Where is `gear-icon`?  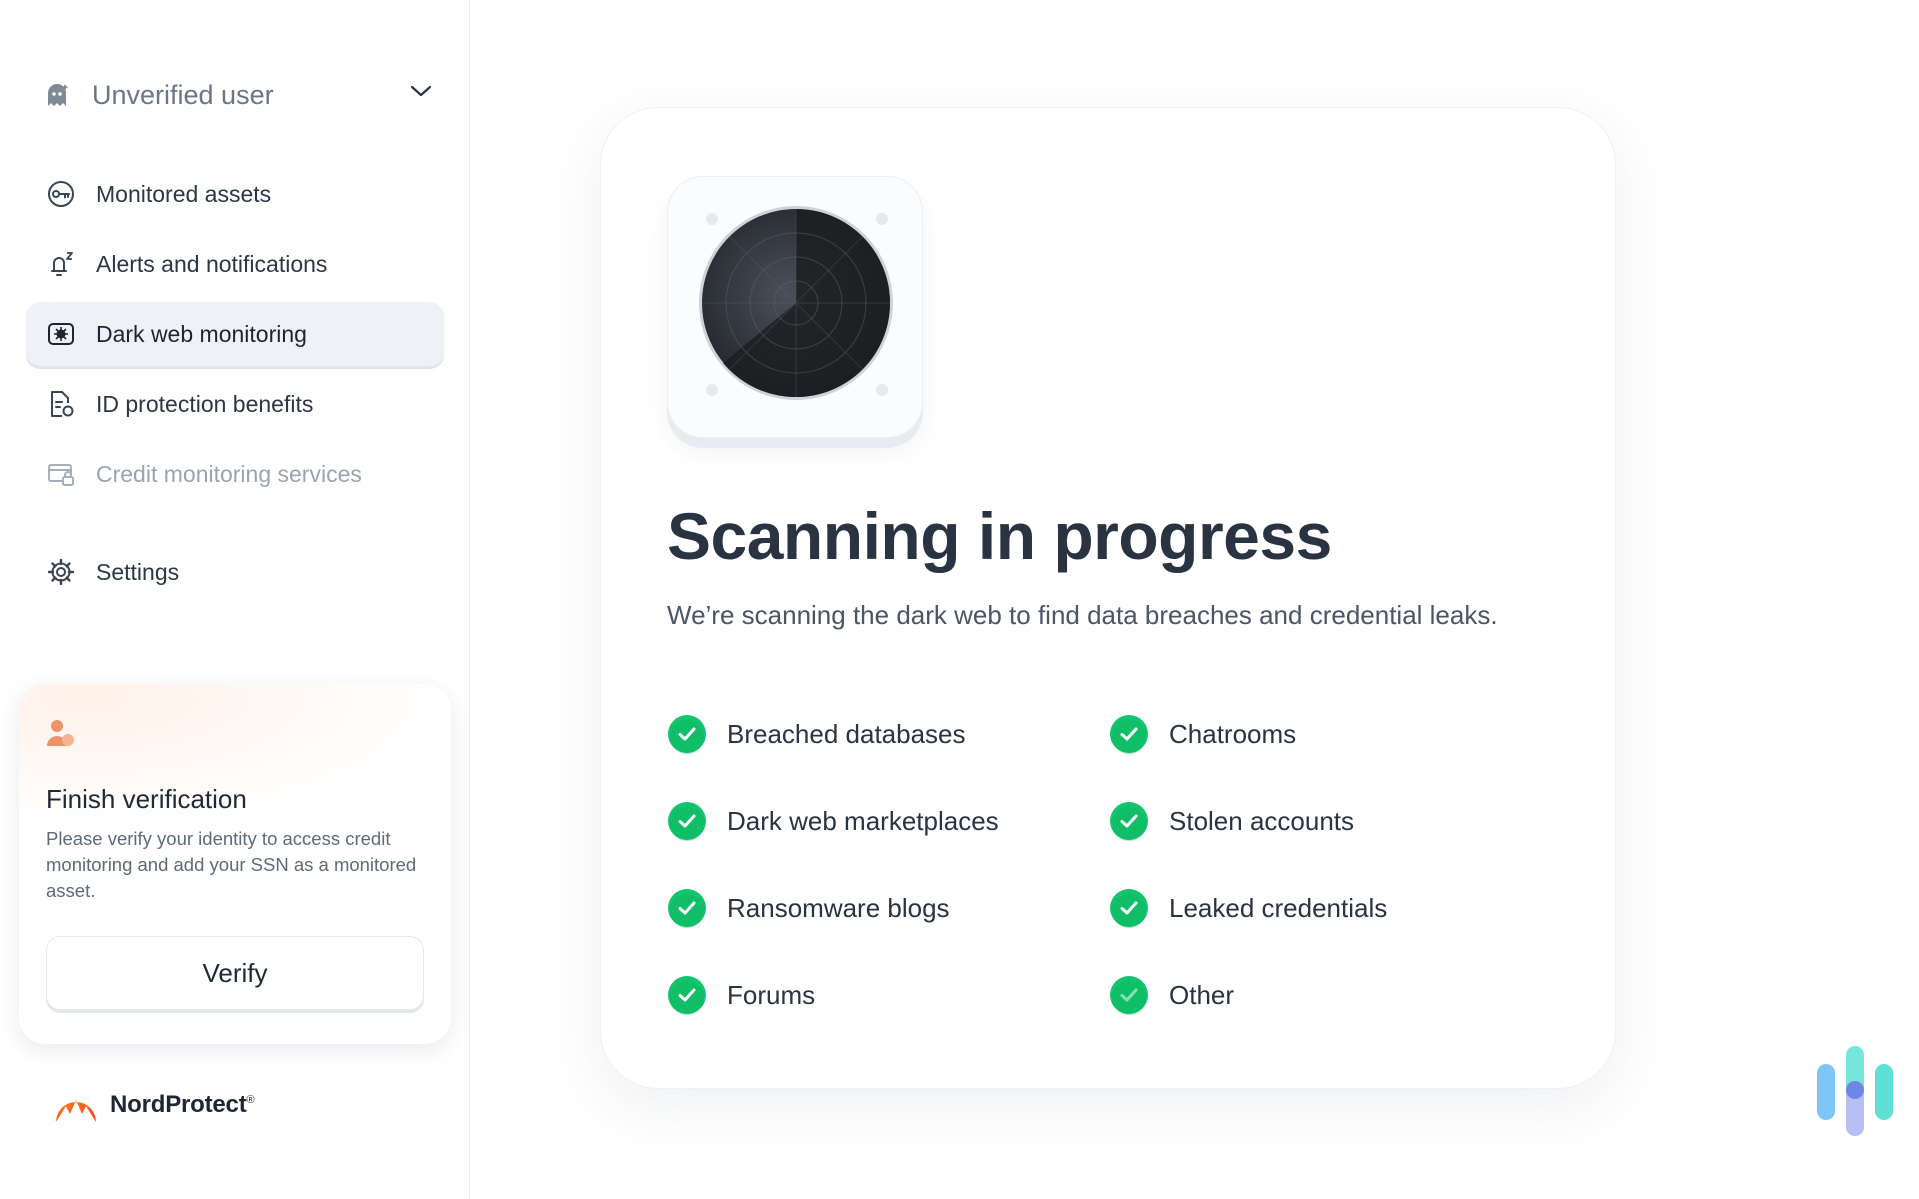 gear-icon is located at coordinates (61, 572).